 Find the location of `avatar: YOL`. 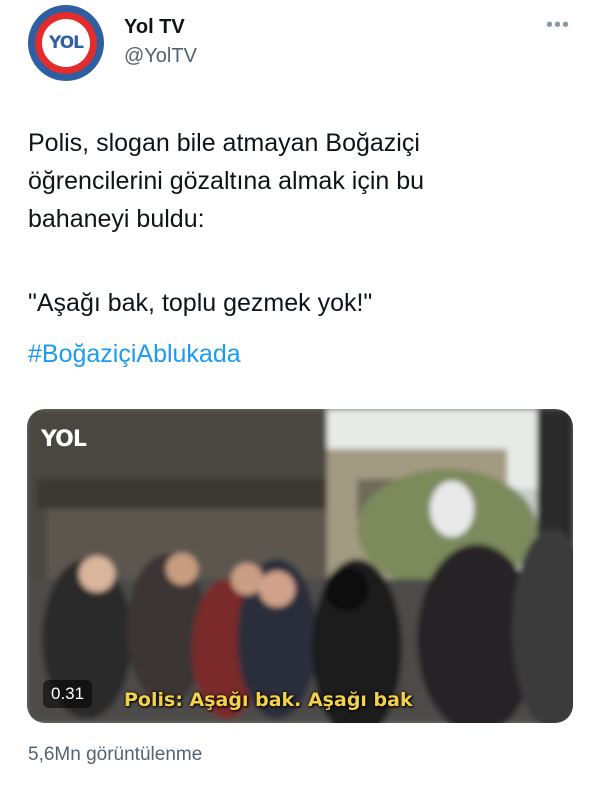

avatar: YOL is located at coordinates (66, 43).